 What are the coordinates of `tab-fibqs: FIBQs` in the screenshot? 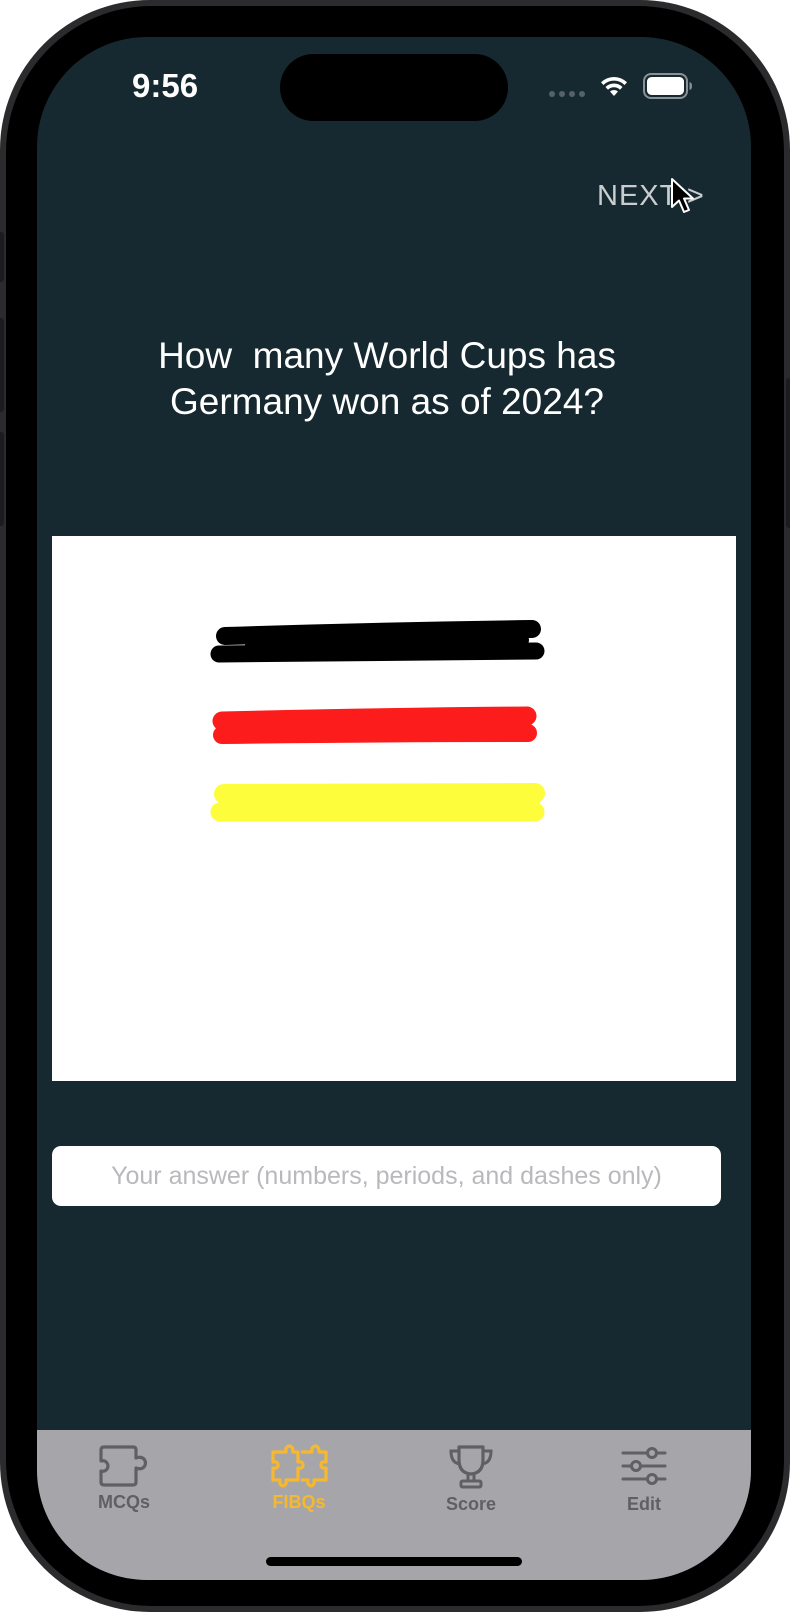 It's located at (299, 1484).